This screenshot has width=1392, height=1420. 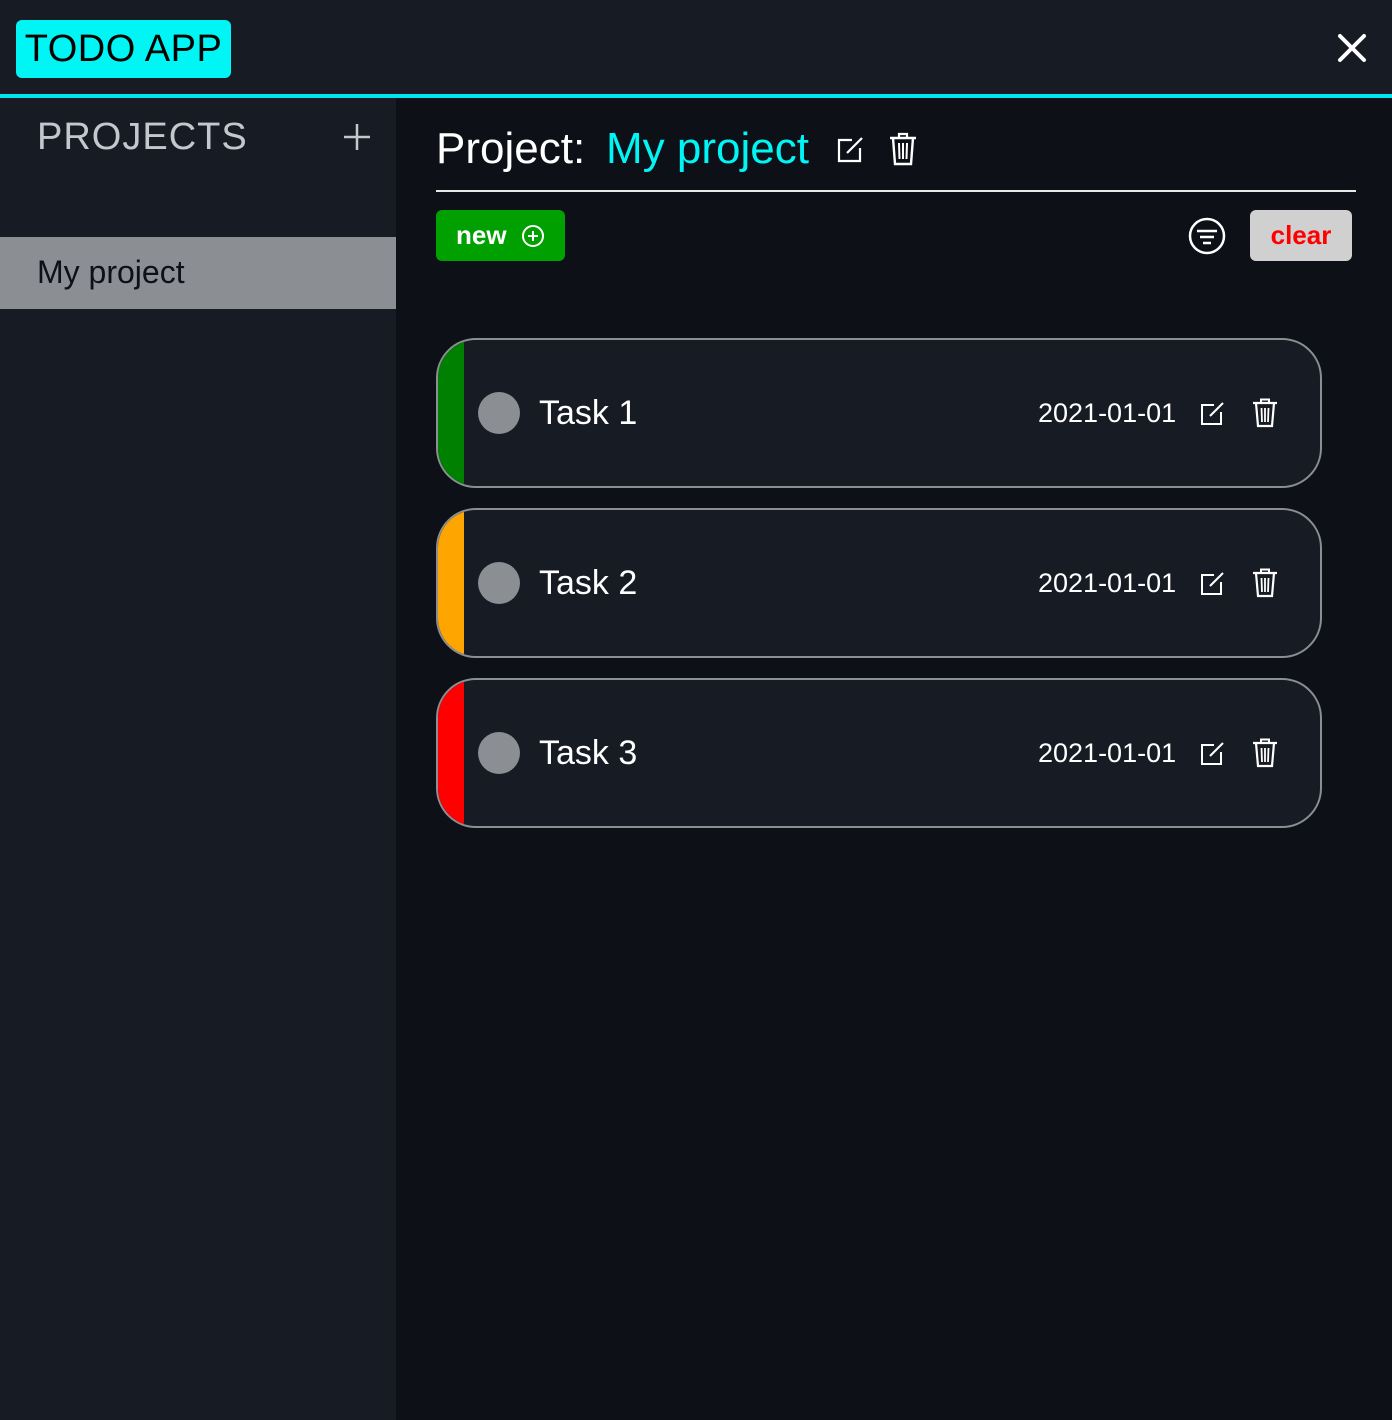 What do you see at coordinates (111, 272) in the screenshot?
I see `sidebar-item-label: My project` at bounding box center [111, 272].